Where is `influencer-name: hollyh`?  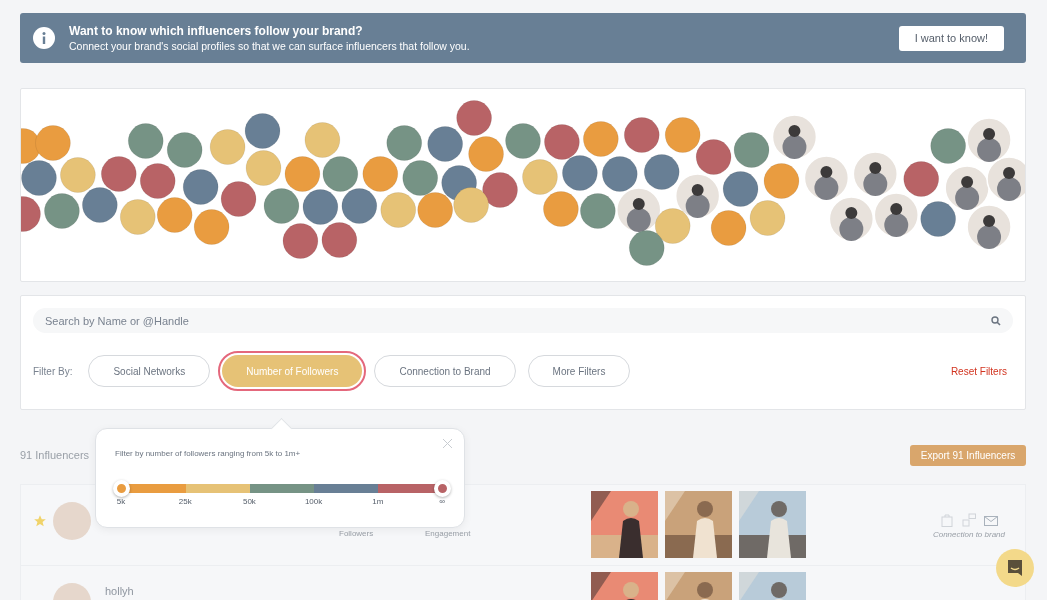 influencer-name: hollyh is located at coordinates (120, 591).